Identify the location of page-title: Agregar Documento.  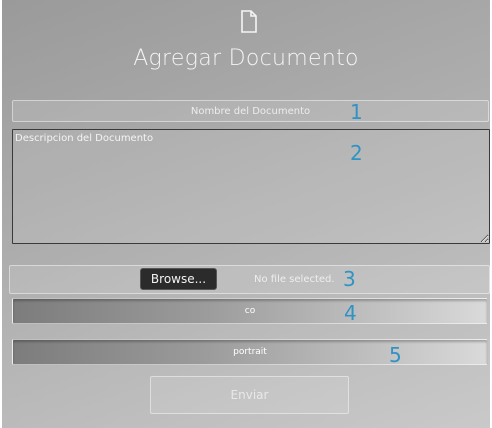
(246, 58).